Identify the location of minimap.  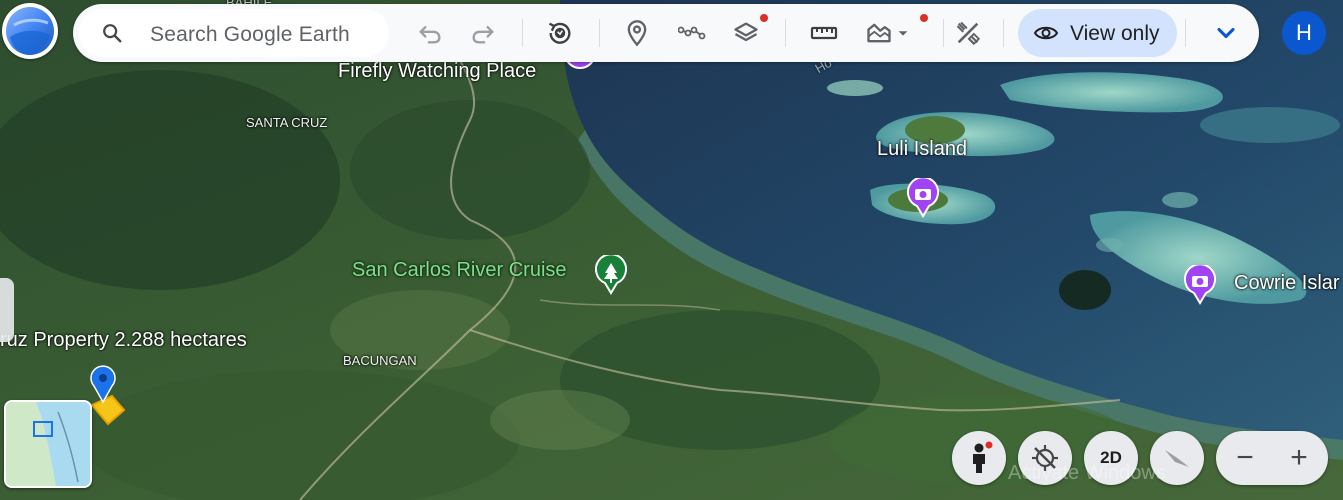
(48, 444).